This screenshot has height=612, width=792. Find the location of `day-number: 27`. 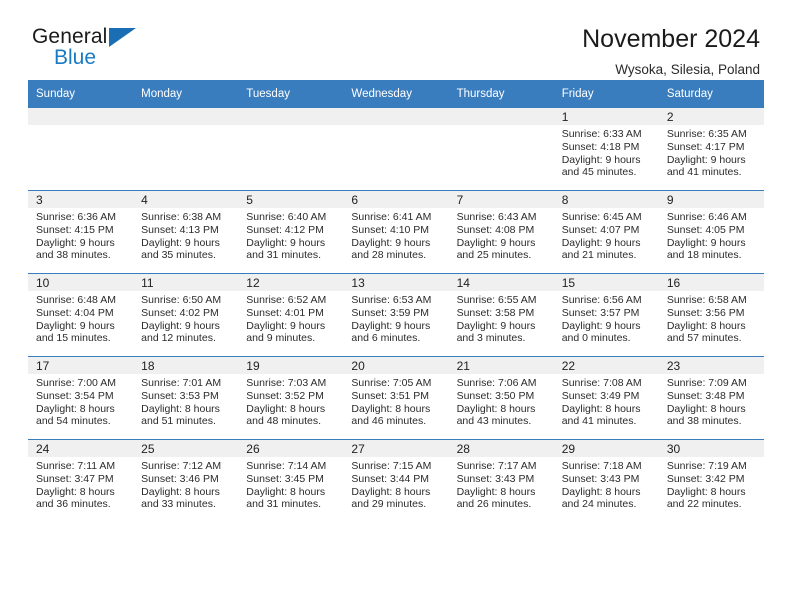

day-number: 27 is located at coordinates (396, 448).